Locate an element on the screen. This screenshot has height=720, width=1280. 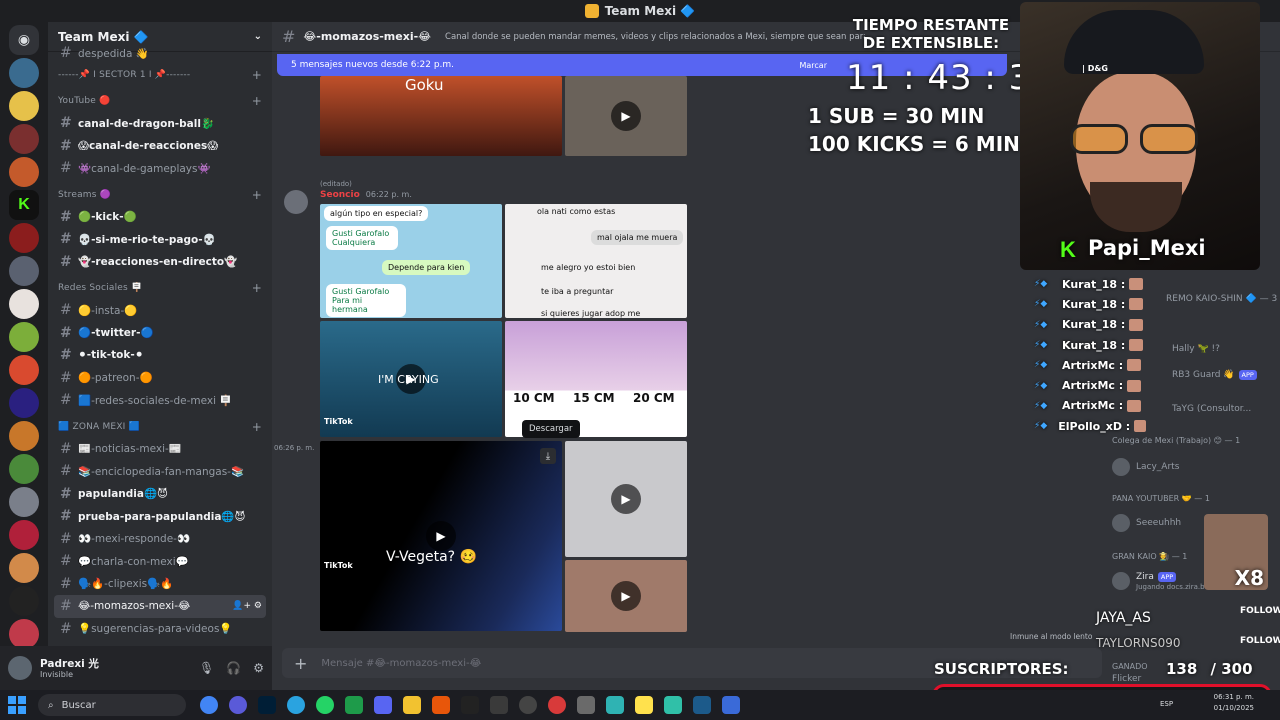
microphone-icon: 🎙 is located at coordinates (206, 668).